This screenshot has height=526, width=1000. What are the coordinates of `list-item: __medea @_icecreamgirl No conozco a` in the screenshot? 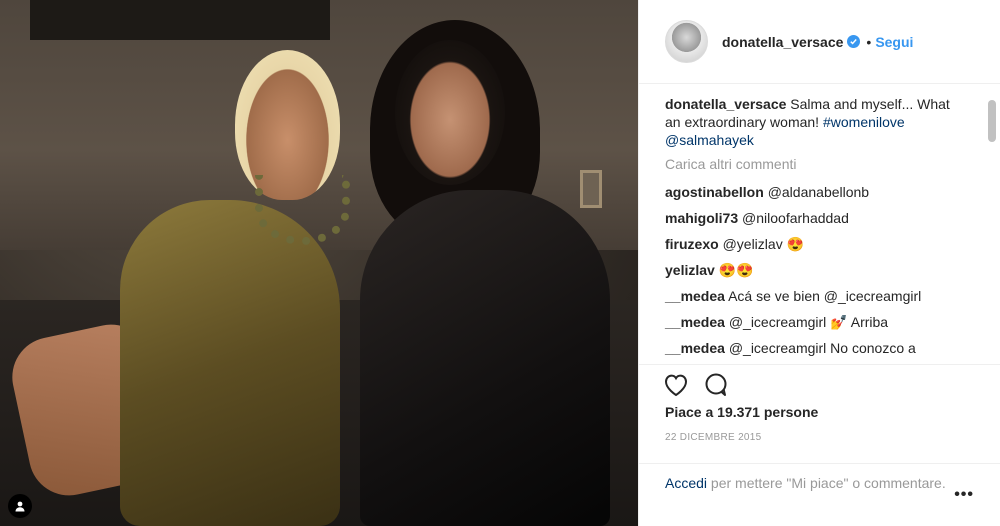 It's located at (817, 348).